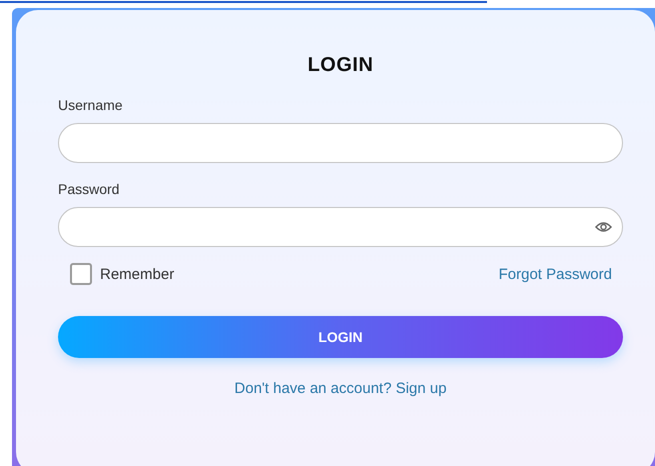  Describe the element at coordinates (81, 274) in the screenshot. I see `remember-checkbox` at that location.